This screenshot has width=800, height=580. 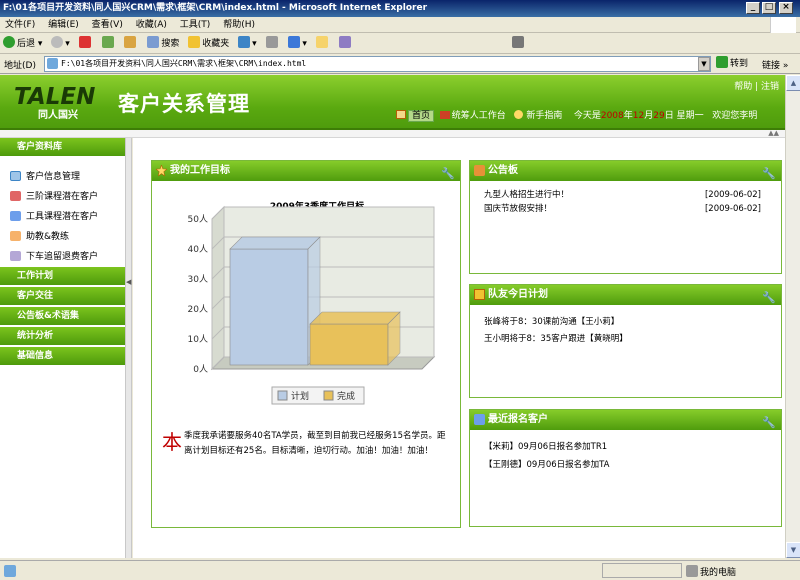 What do you see at coordinates (62, 197) in the screenshot?
I see `sidebar-item-three-stage: 三阶课程潜在客户` at bounding box center [62, 197].